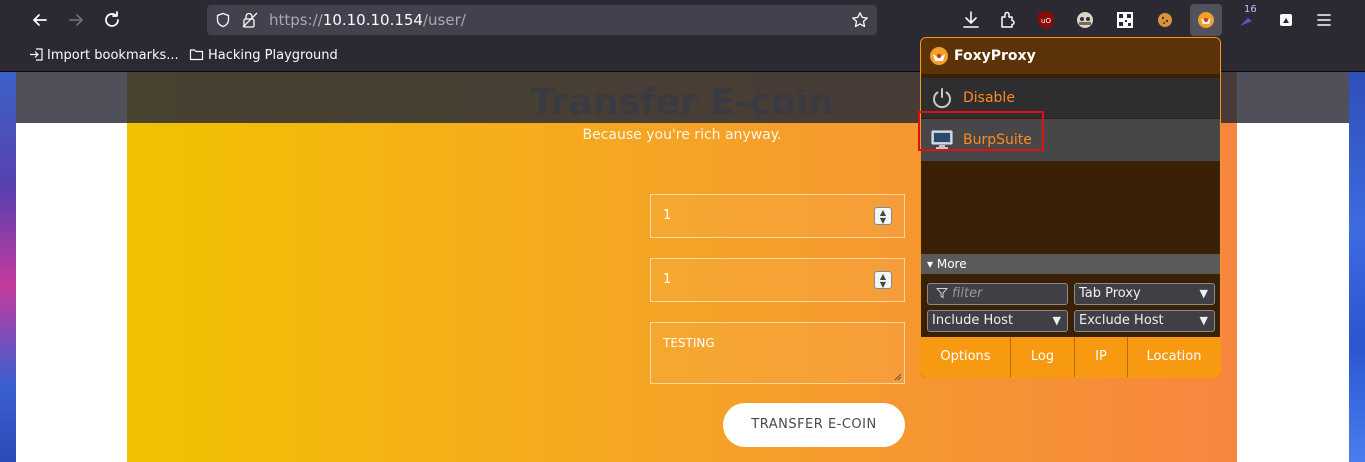  I want to click on url-bar: https://10.10.10.154/user/, so click(542, 20).